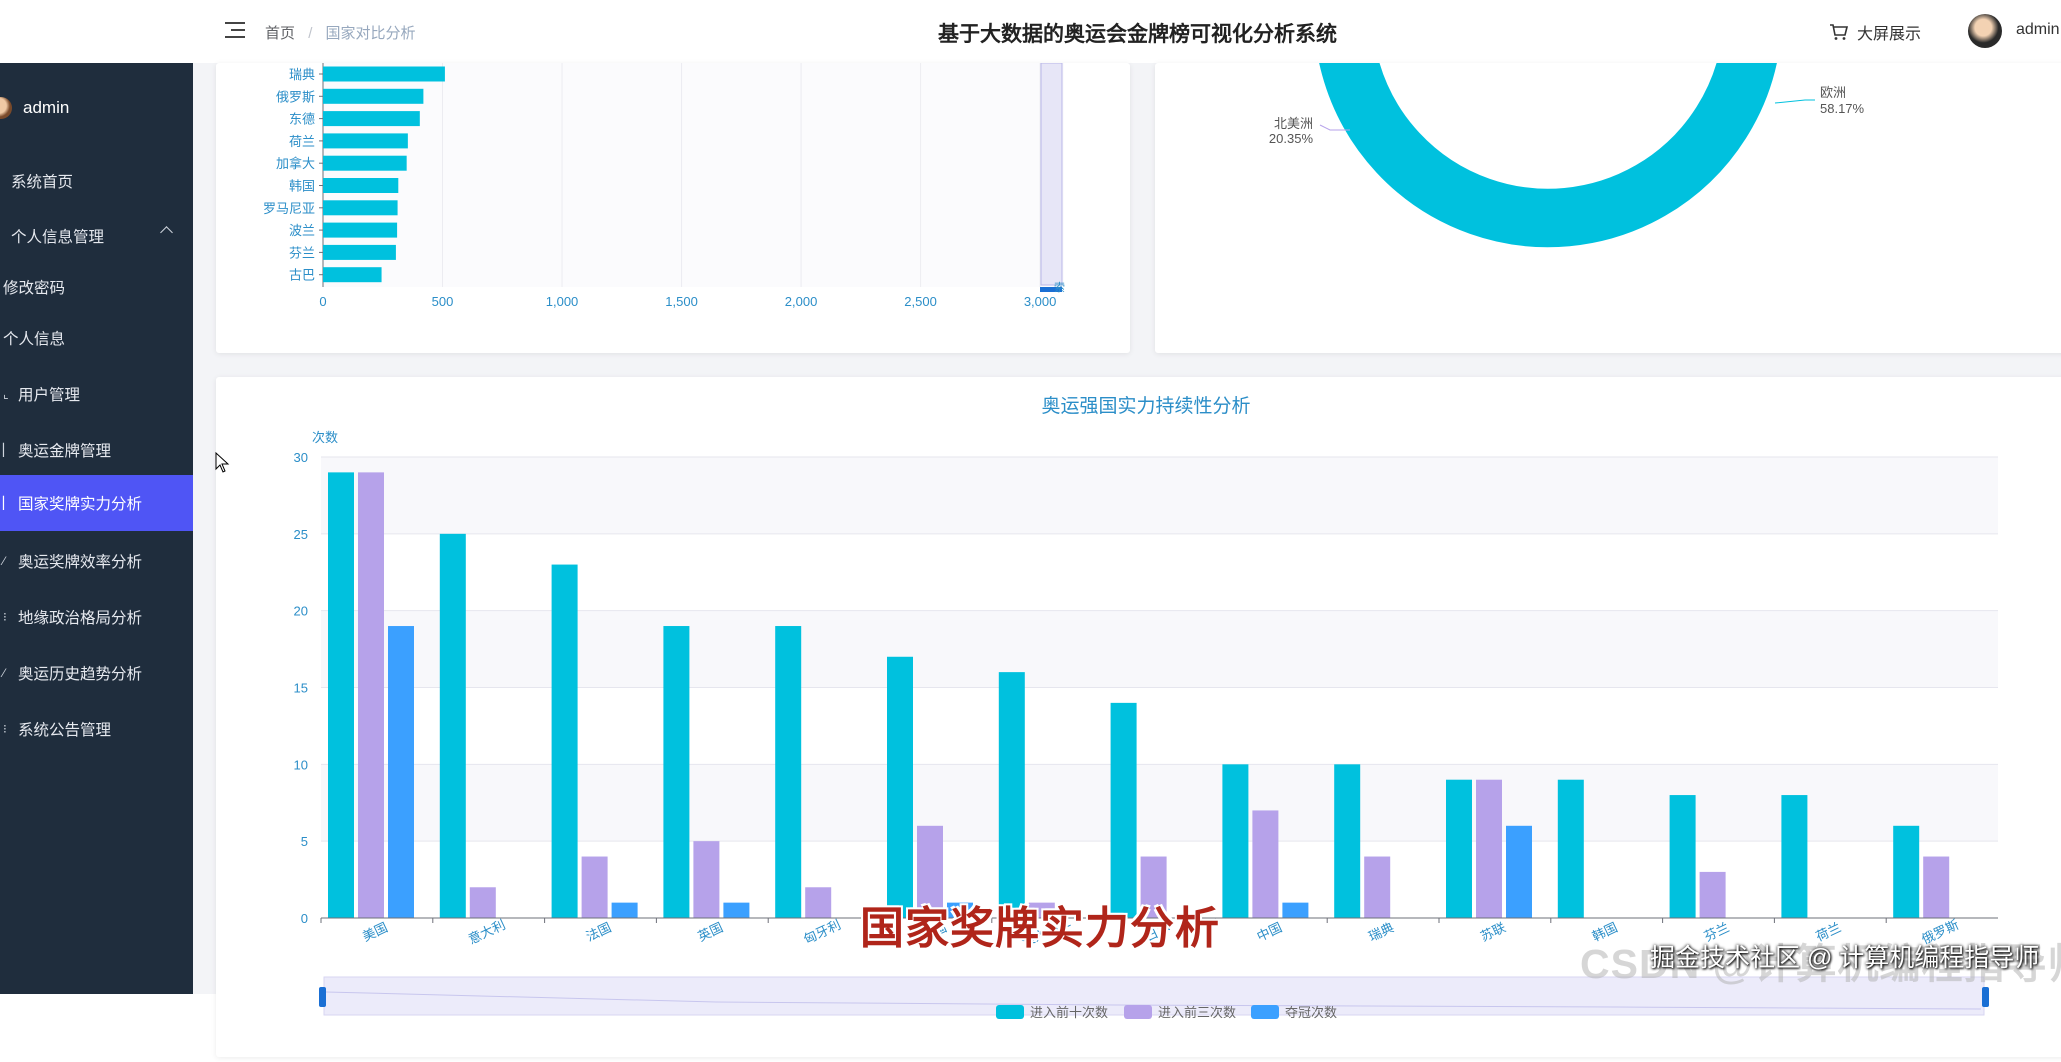 Image resolution: width=2061 pixels, height=1062 pixels. What do you see at coordinates (34, 339) in the screenshot?
I see `sidebar-item-label: 个人信息` at bounding box center [34, 339].